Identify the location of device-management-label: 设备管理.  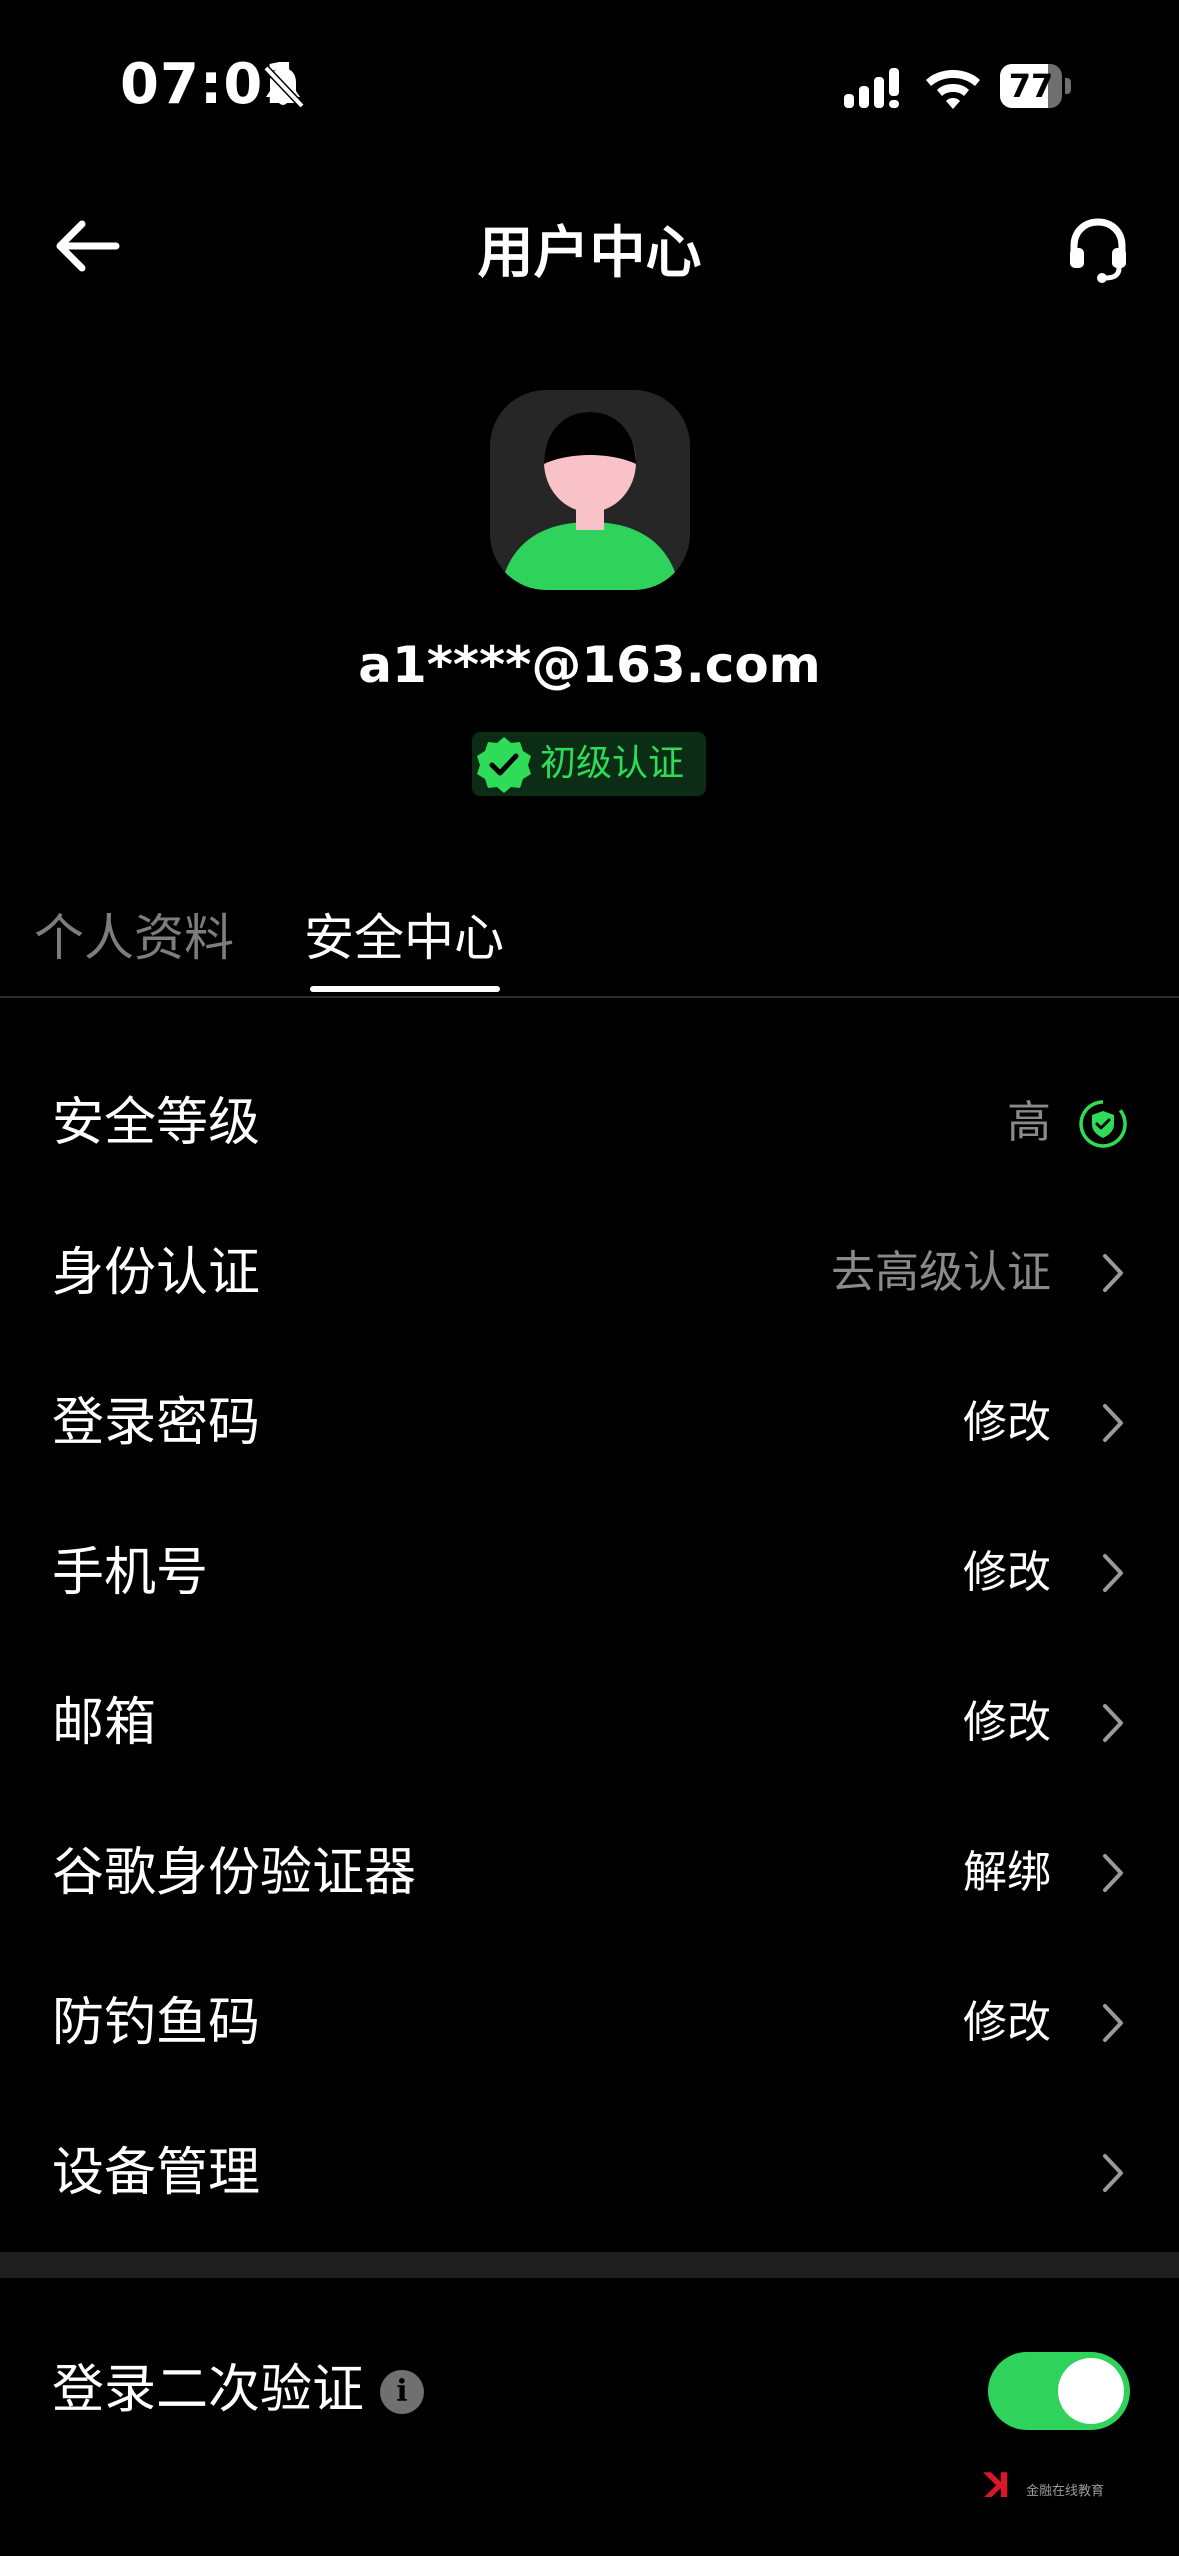
(156, 2173).